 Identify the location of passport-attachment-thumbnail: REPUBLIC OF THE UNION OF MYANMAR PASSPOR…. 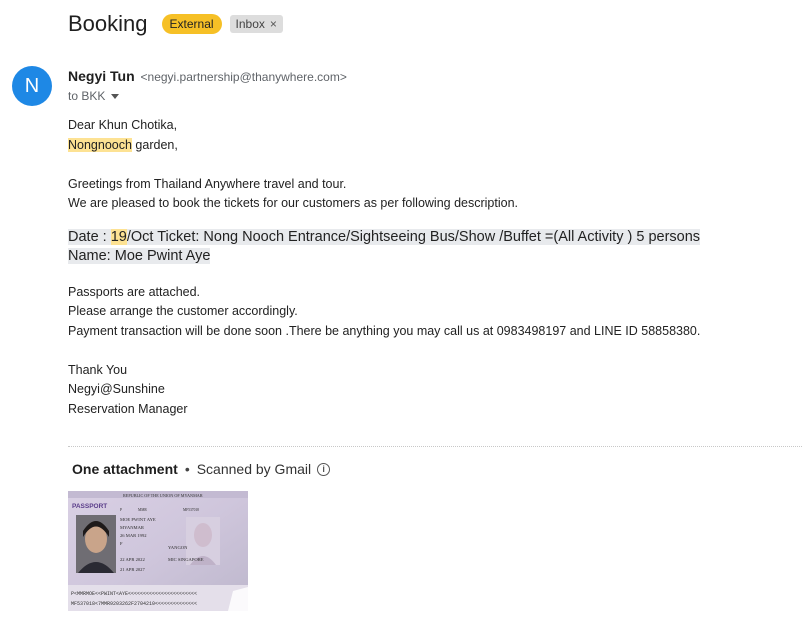
(158, 551).